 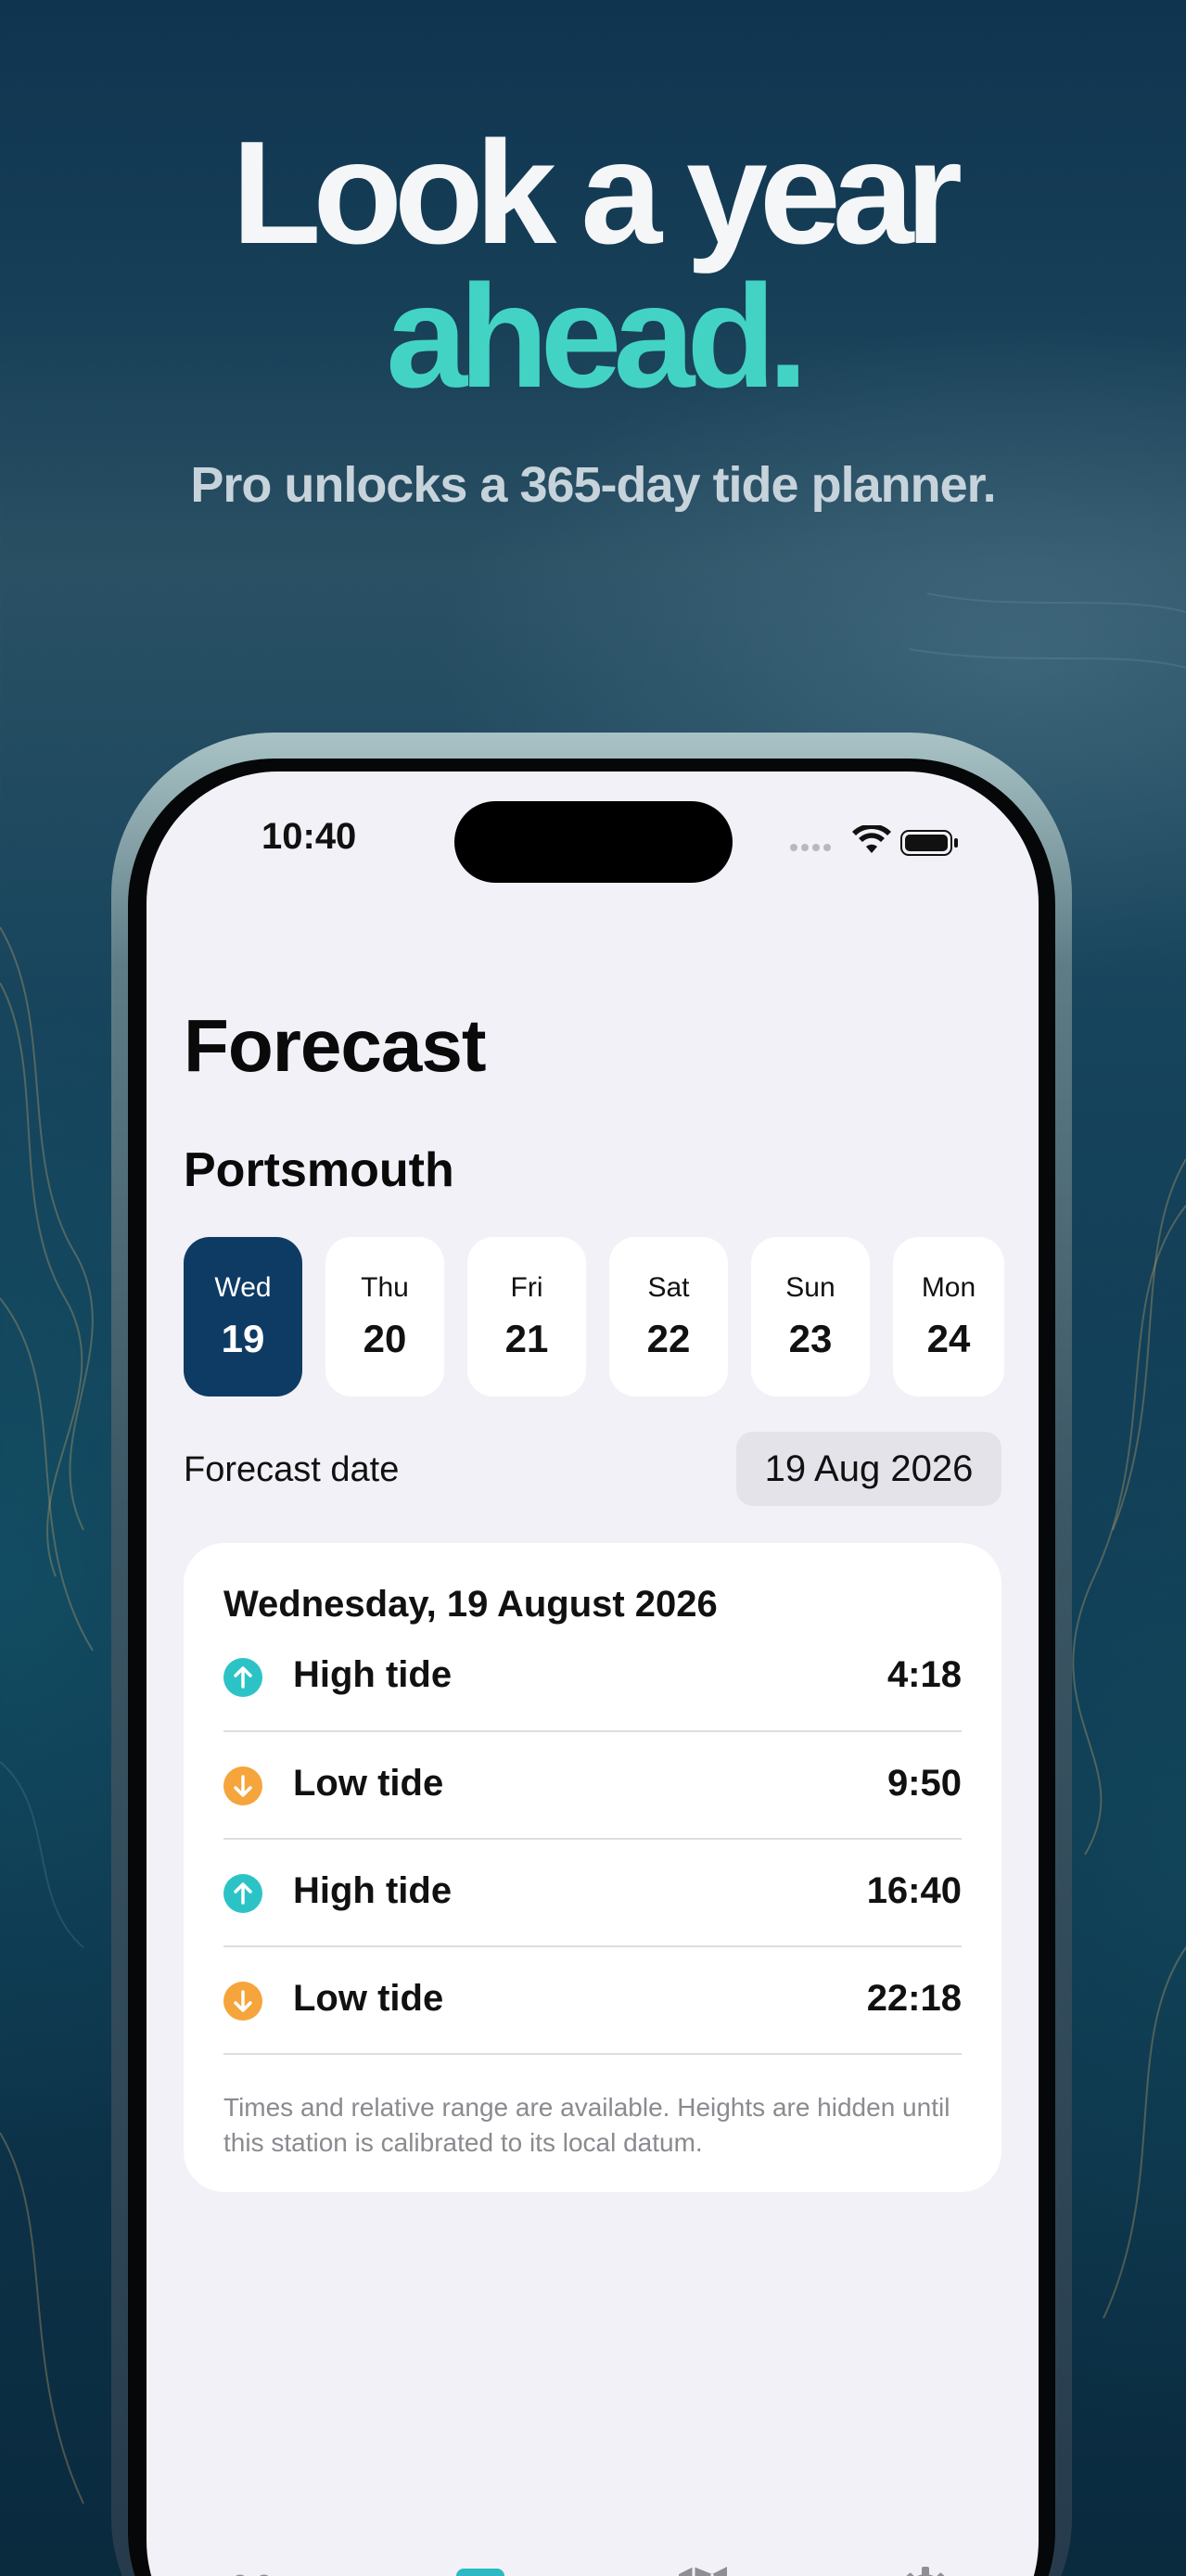 What do you see at coordinates (309, 836) in the screenshot?
I see `status-time: 10:40` at bounding box center [309, 836].